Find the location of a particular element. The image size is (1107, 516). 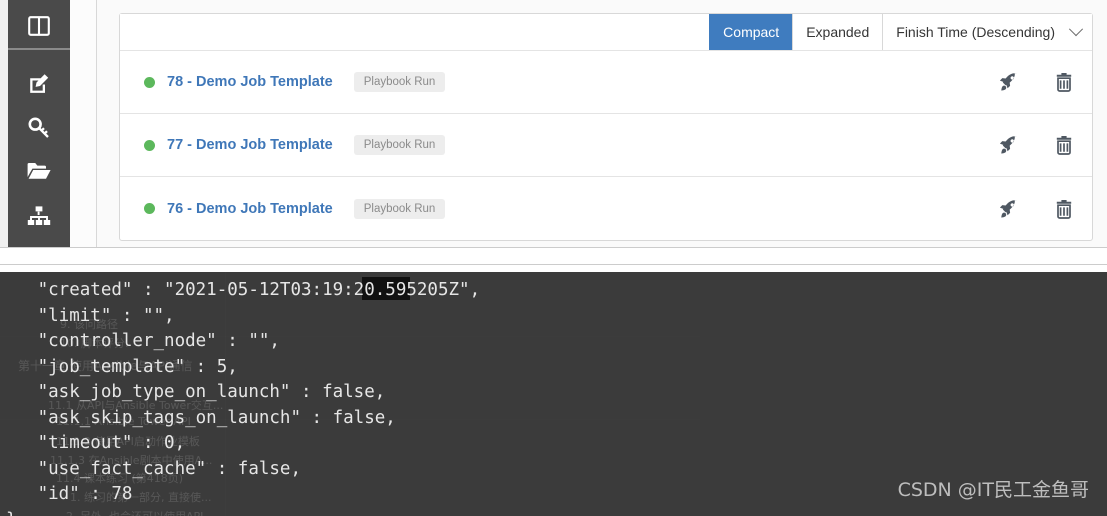

left-nav-sidebar is located at coordinates (39, 123).